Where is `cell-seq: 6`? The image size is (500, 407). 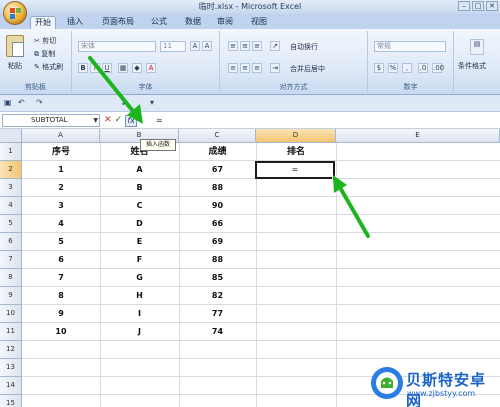 cell-seq: 6 is located at coordinates (61, 260).